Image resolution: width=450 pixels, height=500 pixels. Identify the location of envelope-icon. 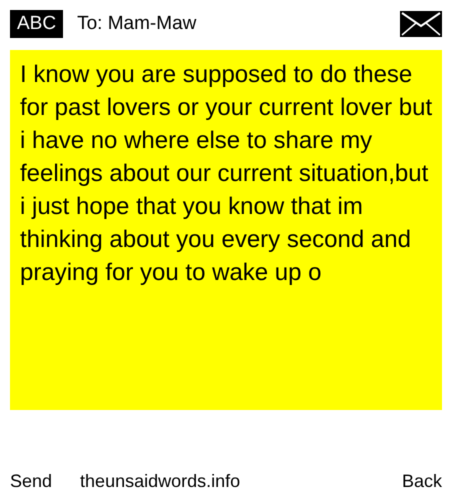
(421, 24).